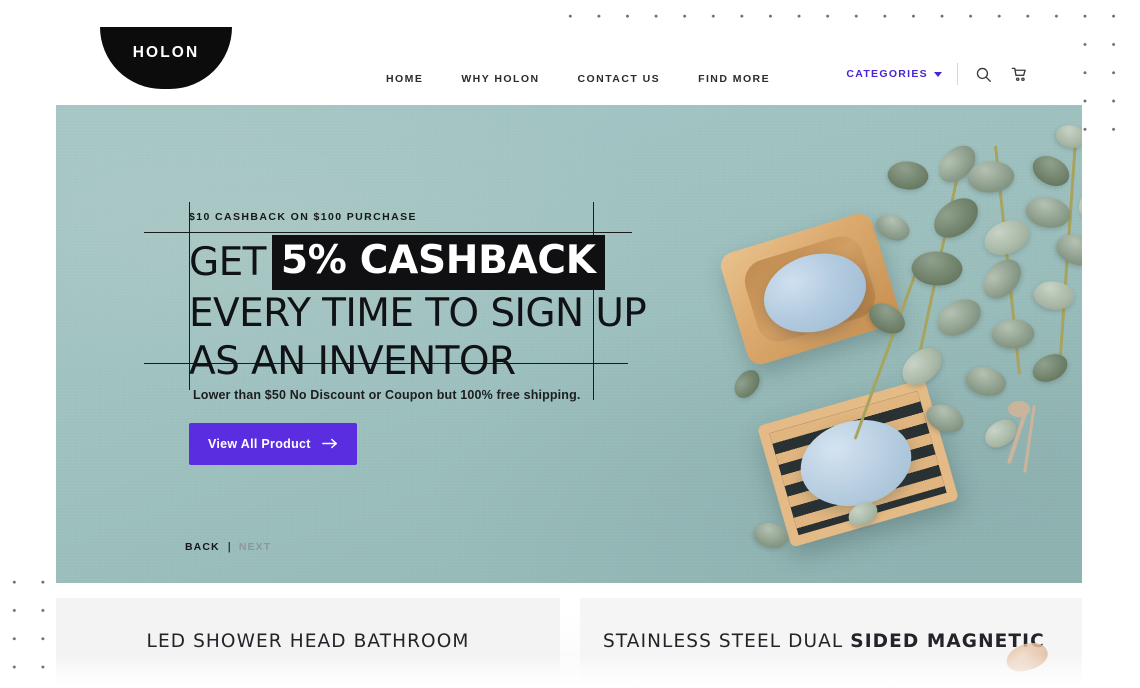 Image resolution: width=1140 pixels, height=688 pixels. What do you see at coordinates (1019, 409) in the screenshot?
I see `twine-knot` at bounding box center [1019, 409].